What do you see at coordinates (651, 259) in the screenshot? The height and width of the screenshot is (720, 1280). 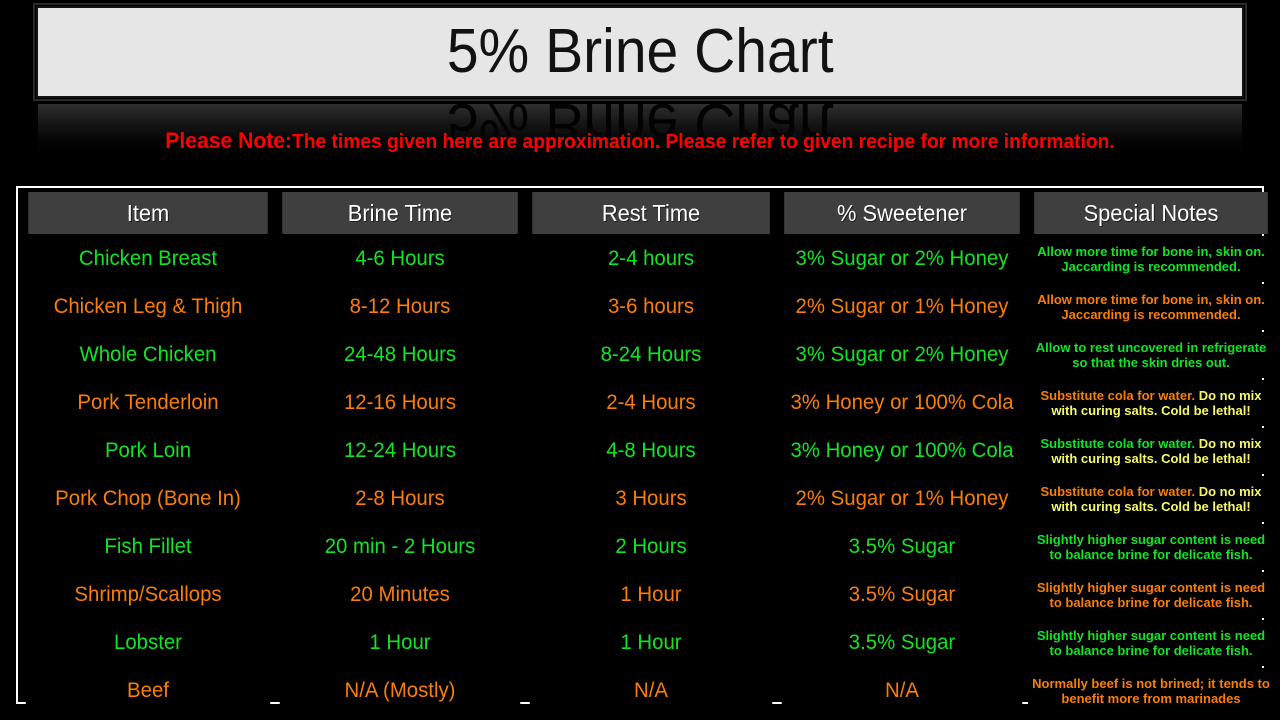 I see `cell-rest-time: 2-4 hours` at bounding box center [651, 259].